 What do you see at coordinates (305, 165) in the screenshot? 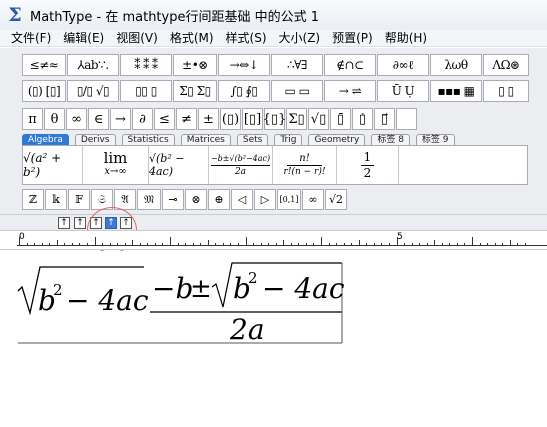
I see `template-combination: n! r!(n − r)!` at bounding box center [305, 165].